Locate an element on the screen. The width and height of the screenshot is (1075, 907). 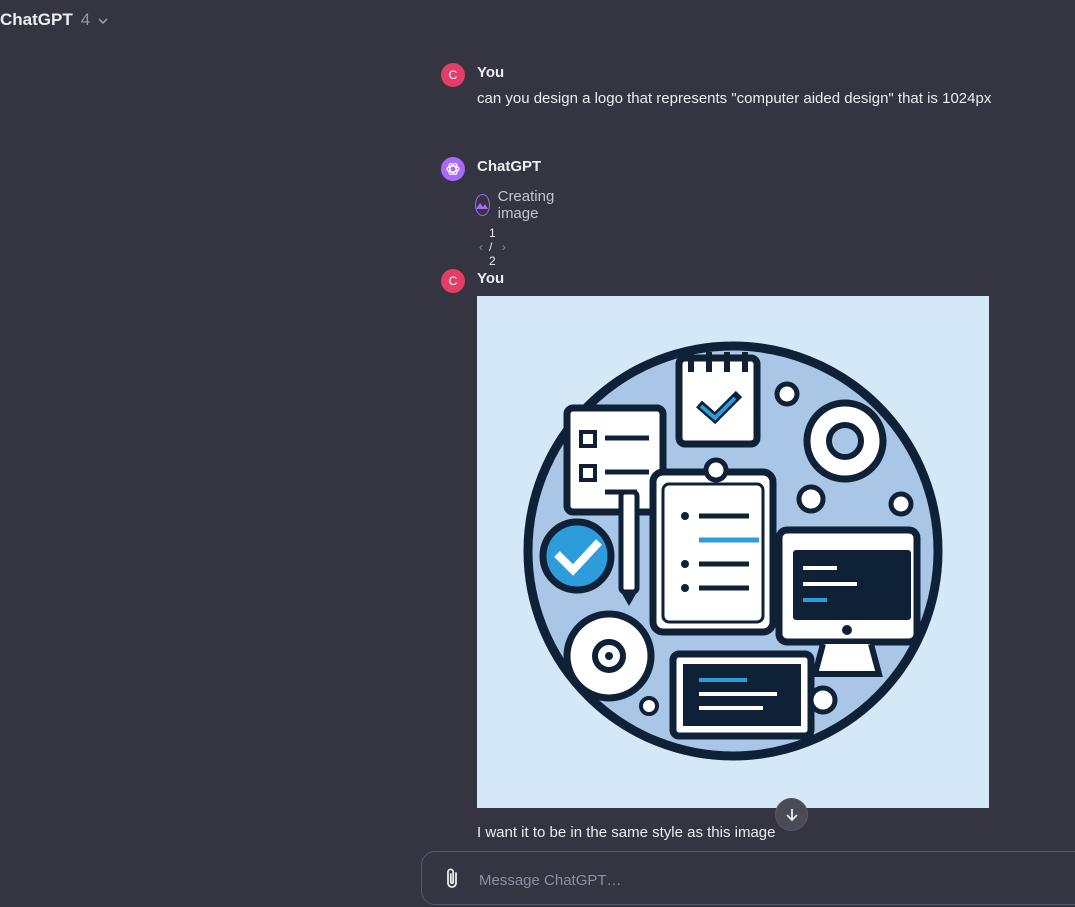
image-icon is located at coordinates (482, 205).